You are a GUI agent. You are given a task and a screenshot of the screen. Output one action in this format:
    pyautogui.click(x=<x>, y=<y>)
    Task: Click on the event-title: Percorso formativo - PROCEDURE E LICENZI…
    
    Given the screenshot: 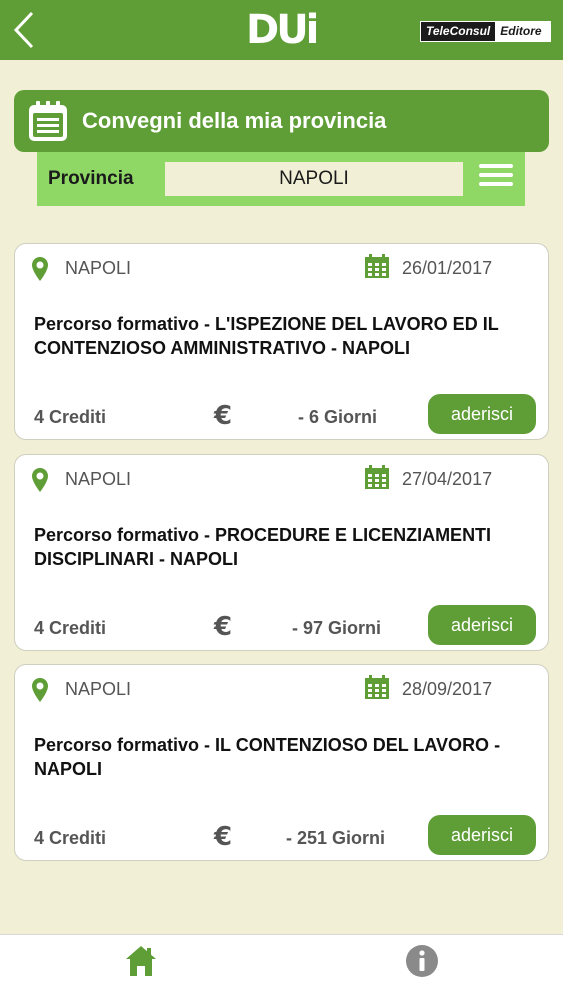 What is the action you would take?
    pyautogui.click(x=263, y=547)
    